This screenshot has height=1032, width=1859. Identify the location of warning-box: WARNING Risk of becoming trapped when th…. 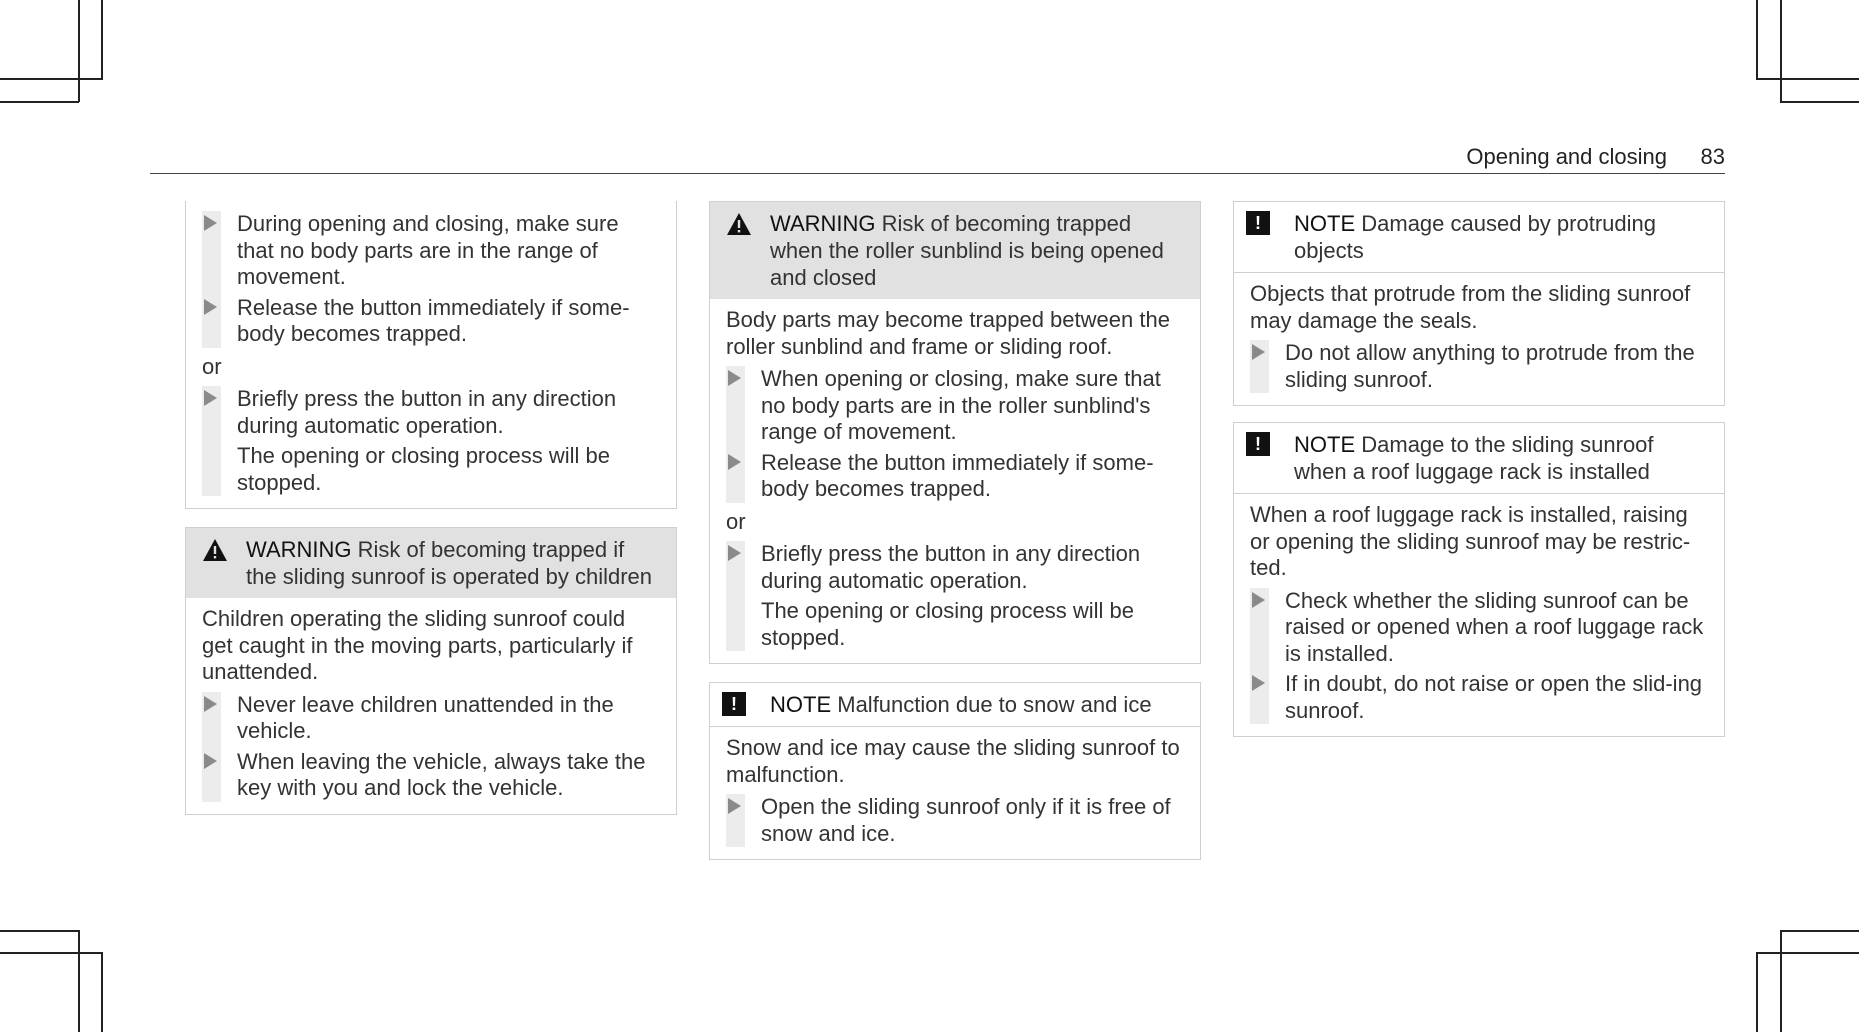
(955, 432).